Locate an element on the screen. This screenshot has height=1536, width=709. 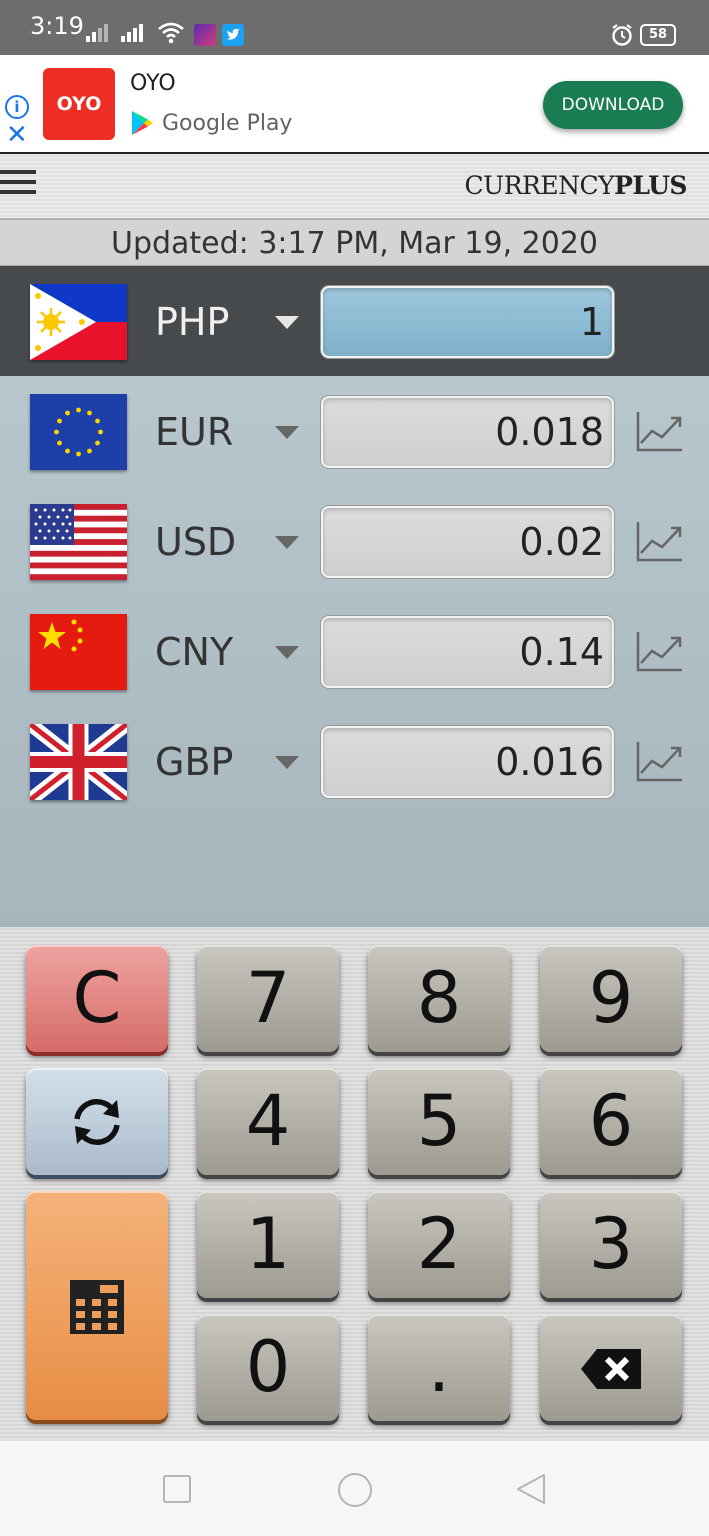
refresh-button is located at coordinates (97, 1121).